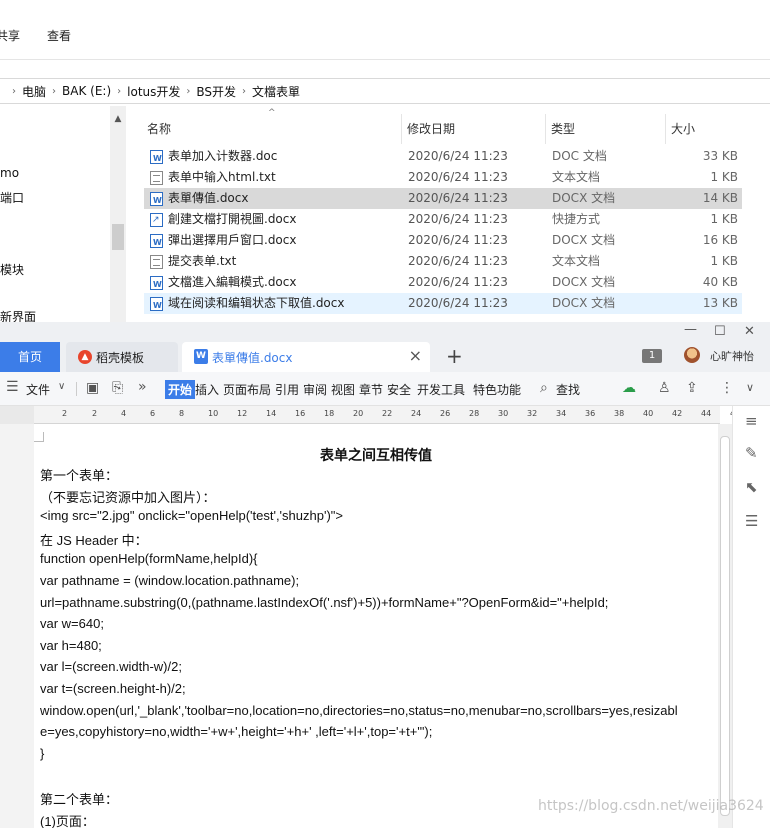  I want to click on ribbon-tab-view: 查看, so click(59, 35).